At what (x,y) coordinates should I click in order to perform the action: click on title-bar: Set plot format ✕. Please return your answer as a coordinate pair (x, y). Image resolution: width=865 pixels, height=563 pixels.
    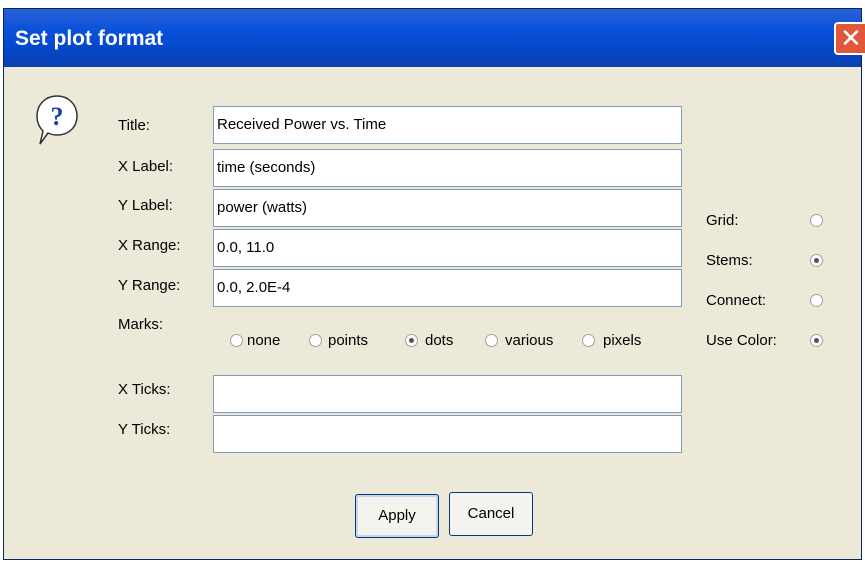
    Looking at the image, I should click on (434, 38).